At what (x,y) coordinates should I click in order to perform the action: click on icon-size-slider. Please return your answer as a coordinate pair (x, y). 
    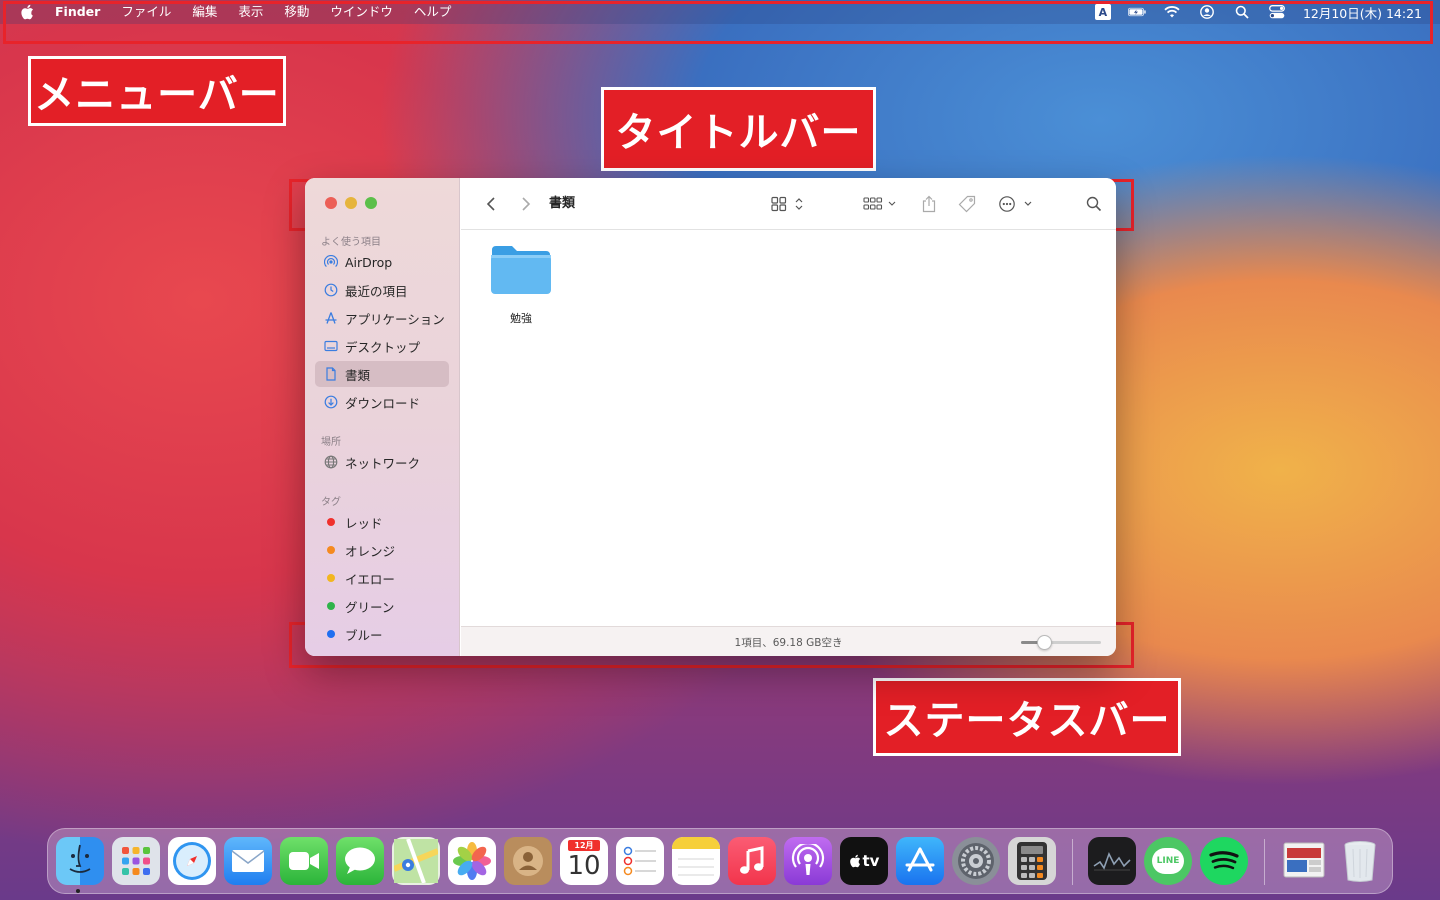
    Looking at the image, I should click on (1061, 642).